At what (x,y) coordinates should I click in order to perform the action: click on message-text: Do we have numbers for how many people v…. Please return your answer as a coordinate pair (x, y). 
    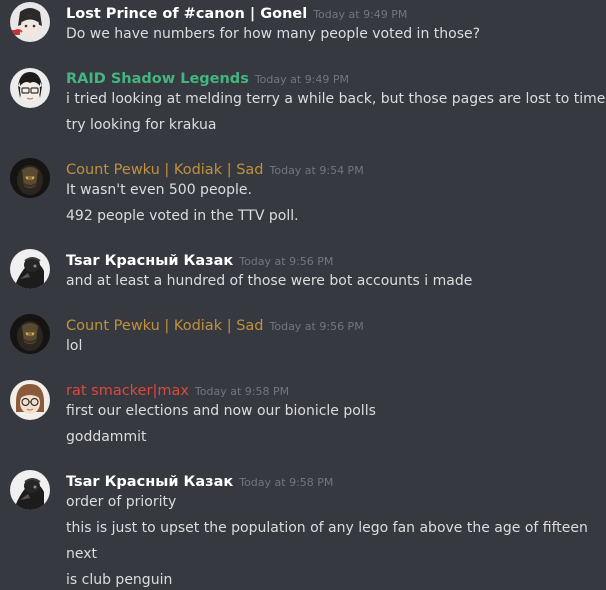
    Looking at the image, I should click on (273, 34).